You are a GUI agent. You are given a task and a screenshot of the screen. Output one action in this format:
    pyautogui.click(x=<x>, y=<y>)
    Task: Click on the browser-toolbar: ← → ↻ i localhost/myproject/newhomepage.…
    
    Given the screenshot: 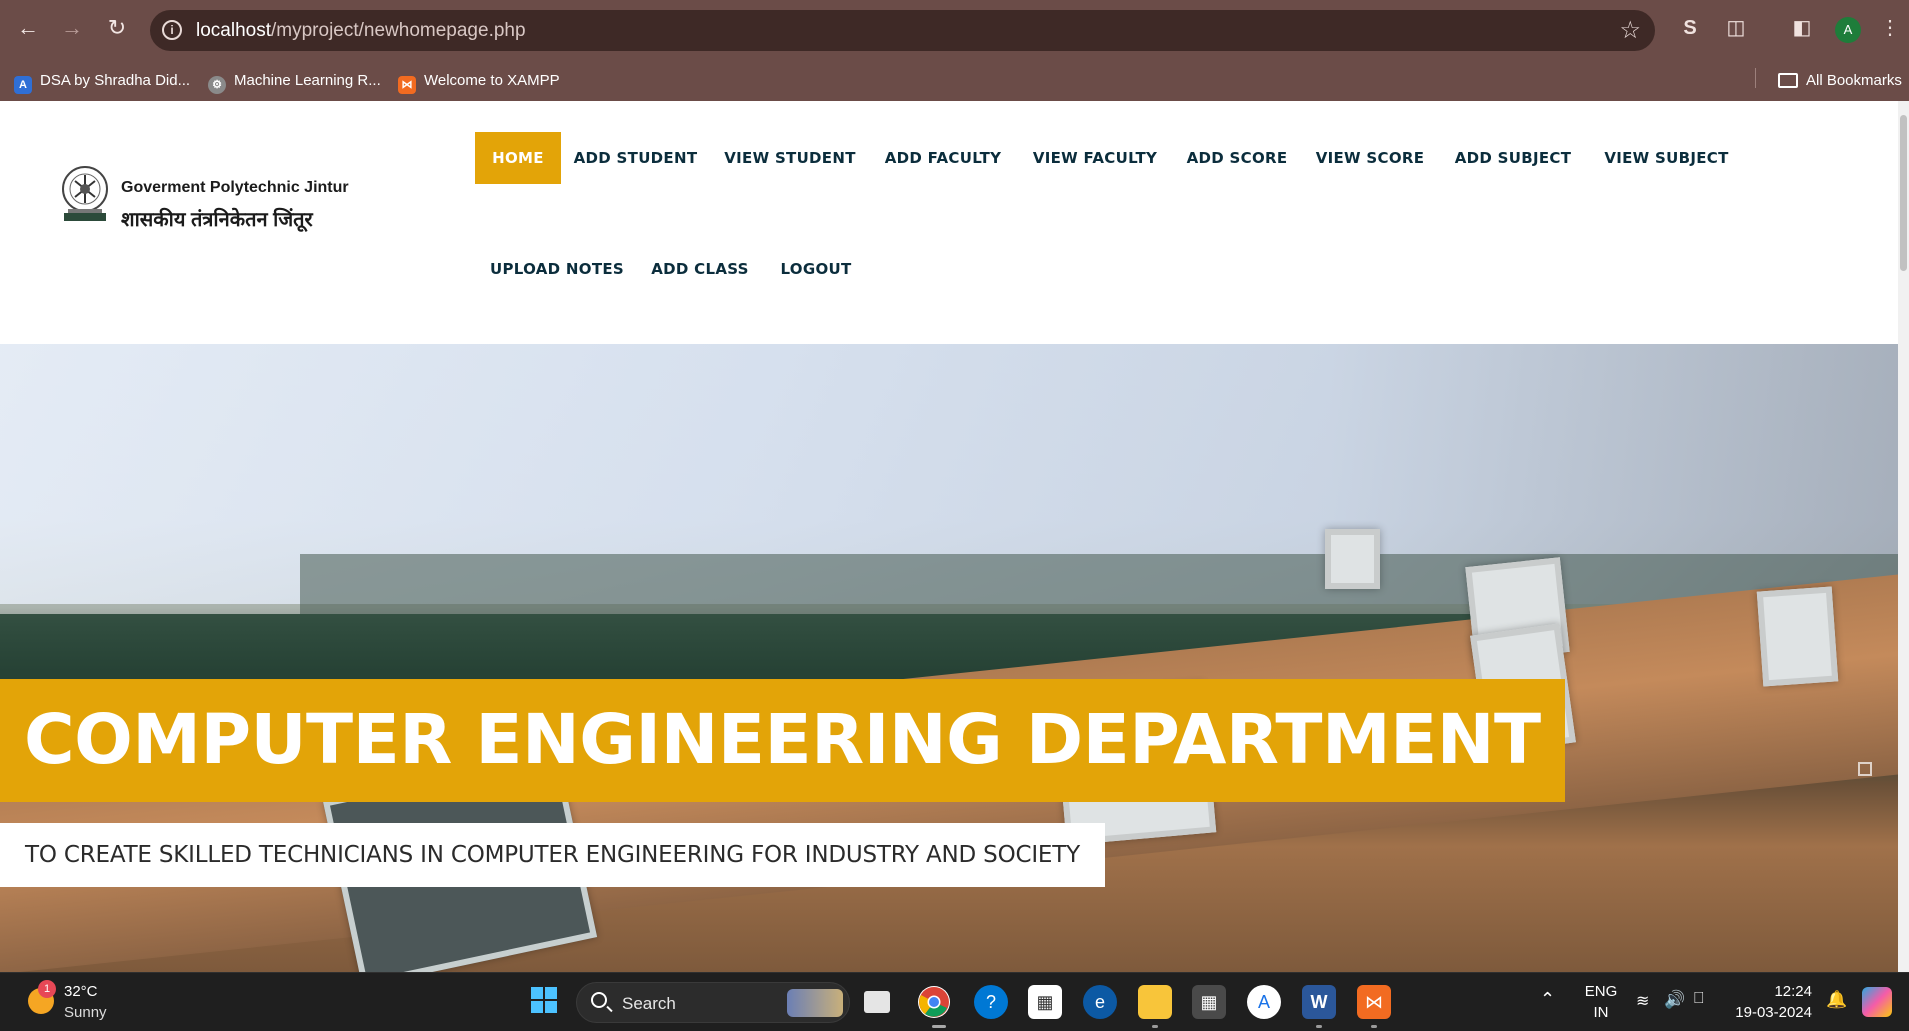 What is the action you would take?
    pyautogui.click(x=954, y=30)
    